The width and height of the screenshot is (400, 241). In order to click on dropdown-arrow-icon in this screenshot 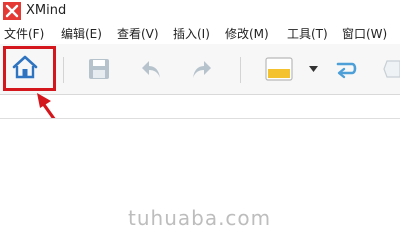, I will do `click(313, 69)`.